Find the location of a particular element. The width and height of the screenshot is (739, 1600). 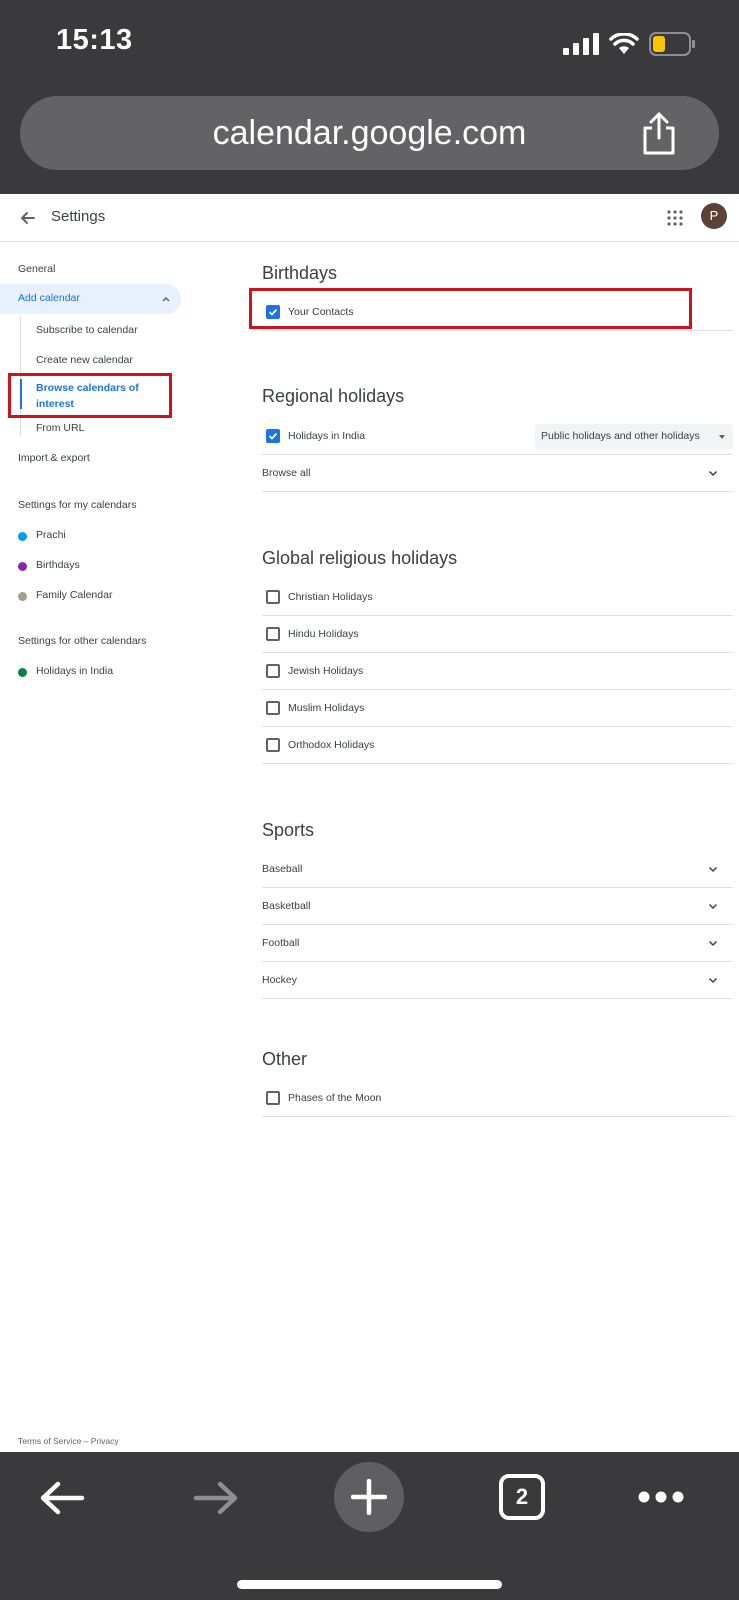

list-item: Phases of the Moon is located at coordinates (497, 1098).